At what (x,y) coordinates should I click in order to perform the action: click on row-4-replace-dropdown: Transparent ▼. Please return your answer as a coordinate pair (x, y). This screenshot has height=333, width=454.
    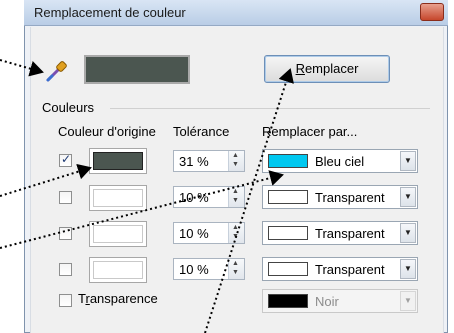
    Looking at the image, I should click on (340, 269).